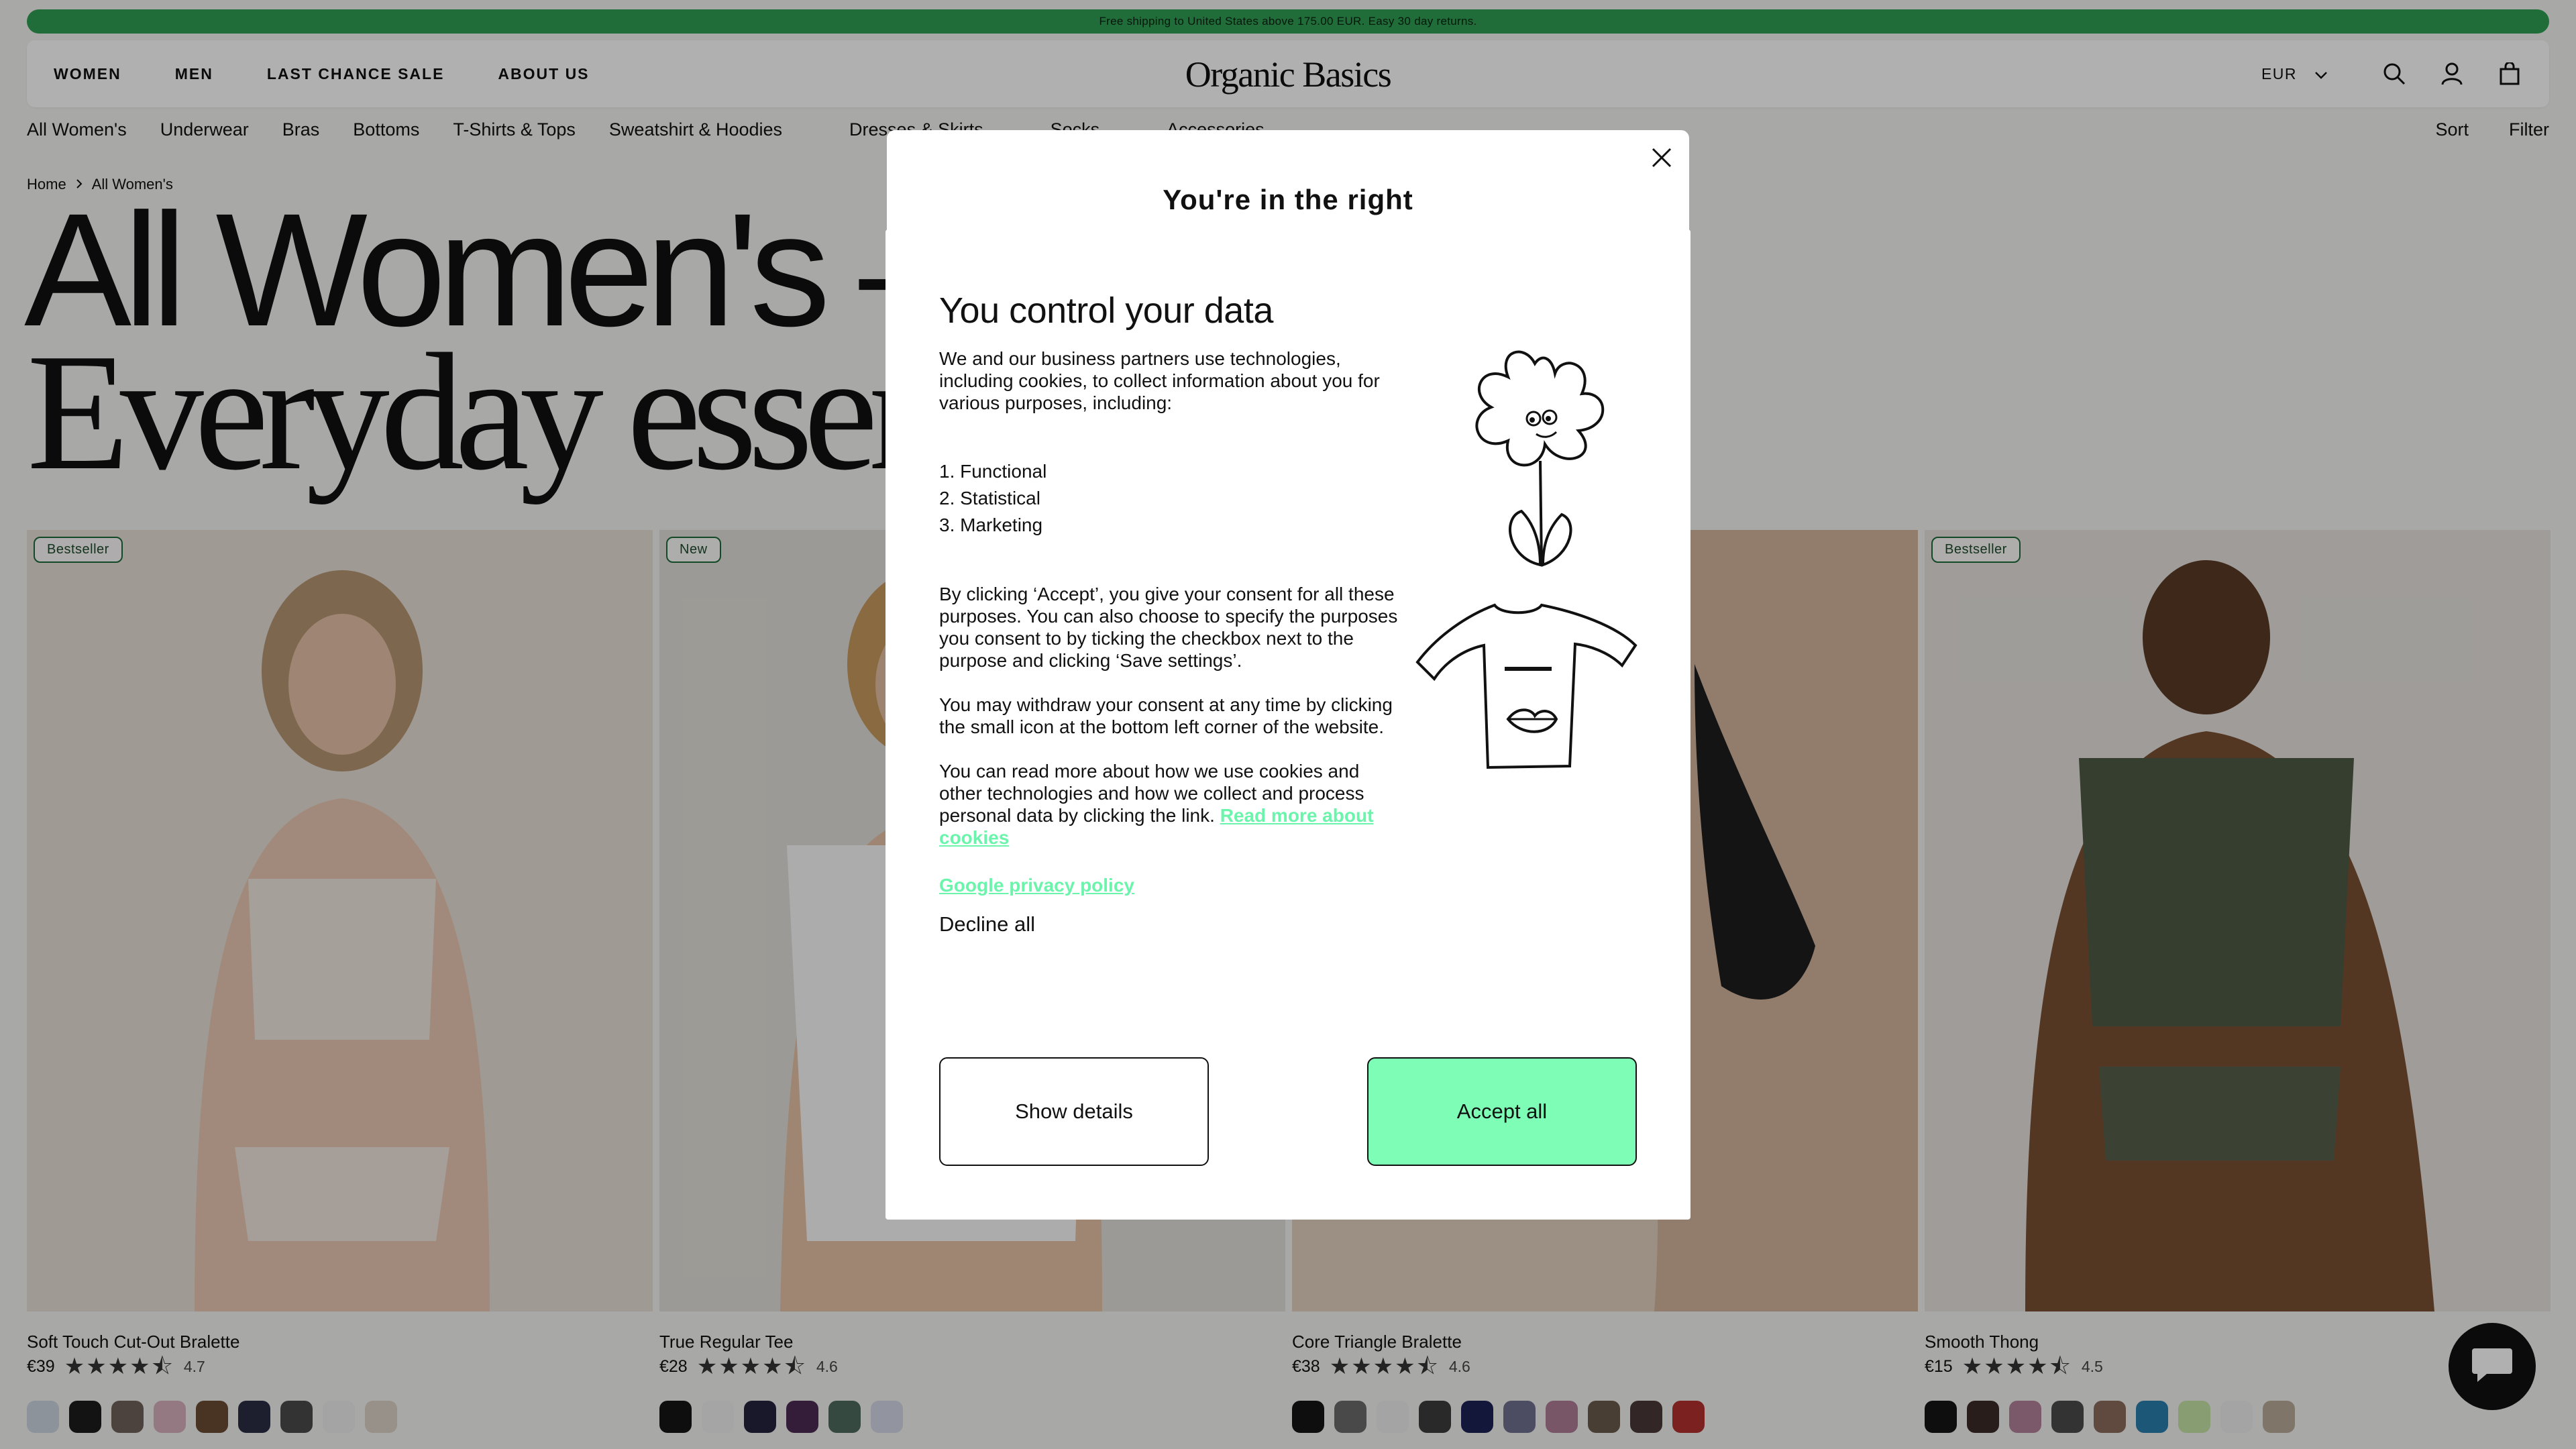  Describe the element at coordinates (991, 525) in the screenshot. I see `purpose-marketing: 3. Marketing` at that location.